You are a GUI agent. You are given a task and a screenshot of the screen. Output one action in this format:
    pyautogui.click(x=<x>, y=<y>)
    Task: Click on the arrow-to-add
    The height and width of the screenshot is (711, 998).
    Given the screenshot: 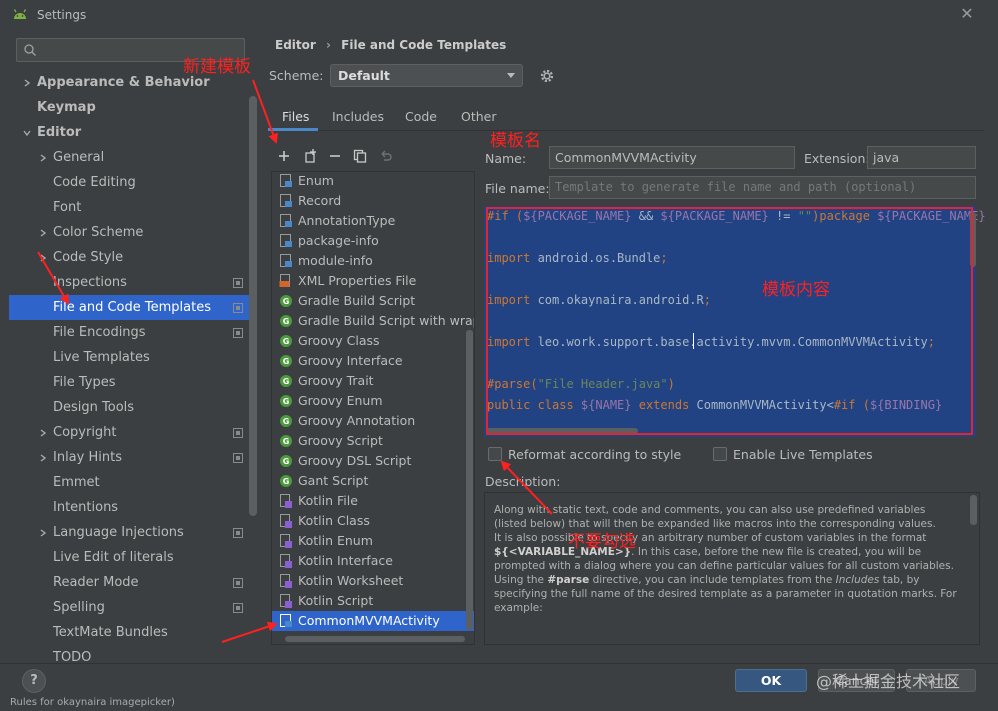 What is the action you would take?
    pyautogui.click(x=265, y=111)
    